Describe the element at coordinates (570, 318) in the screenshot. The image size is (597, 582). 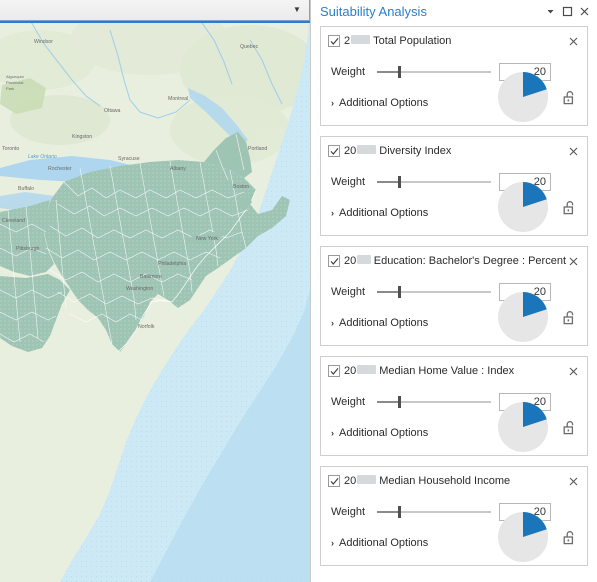
I see `lock-open-icon-education-bachelors-degree-percent` at that location.